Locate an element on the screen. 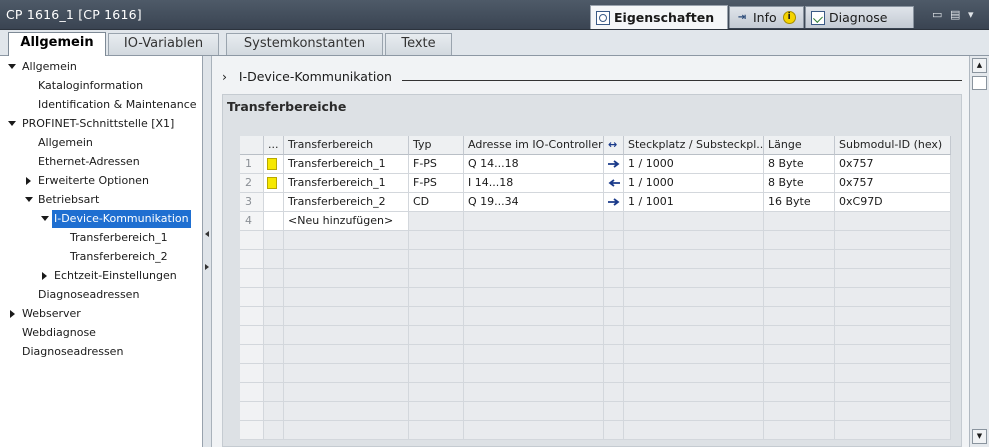 The height and width of the screenshot is (447, 989). nav-item-diagnoseadressen-2: Diagnoseadressen is located at coordinates (72, 352).